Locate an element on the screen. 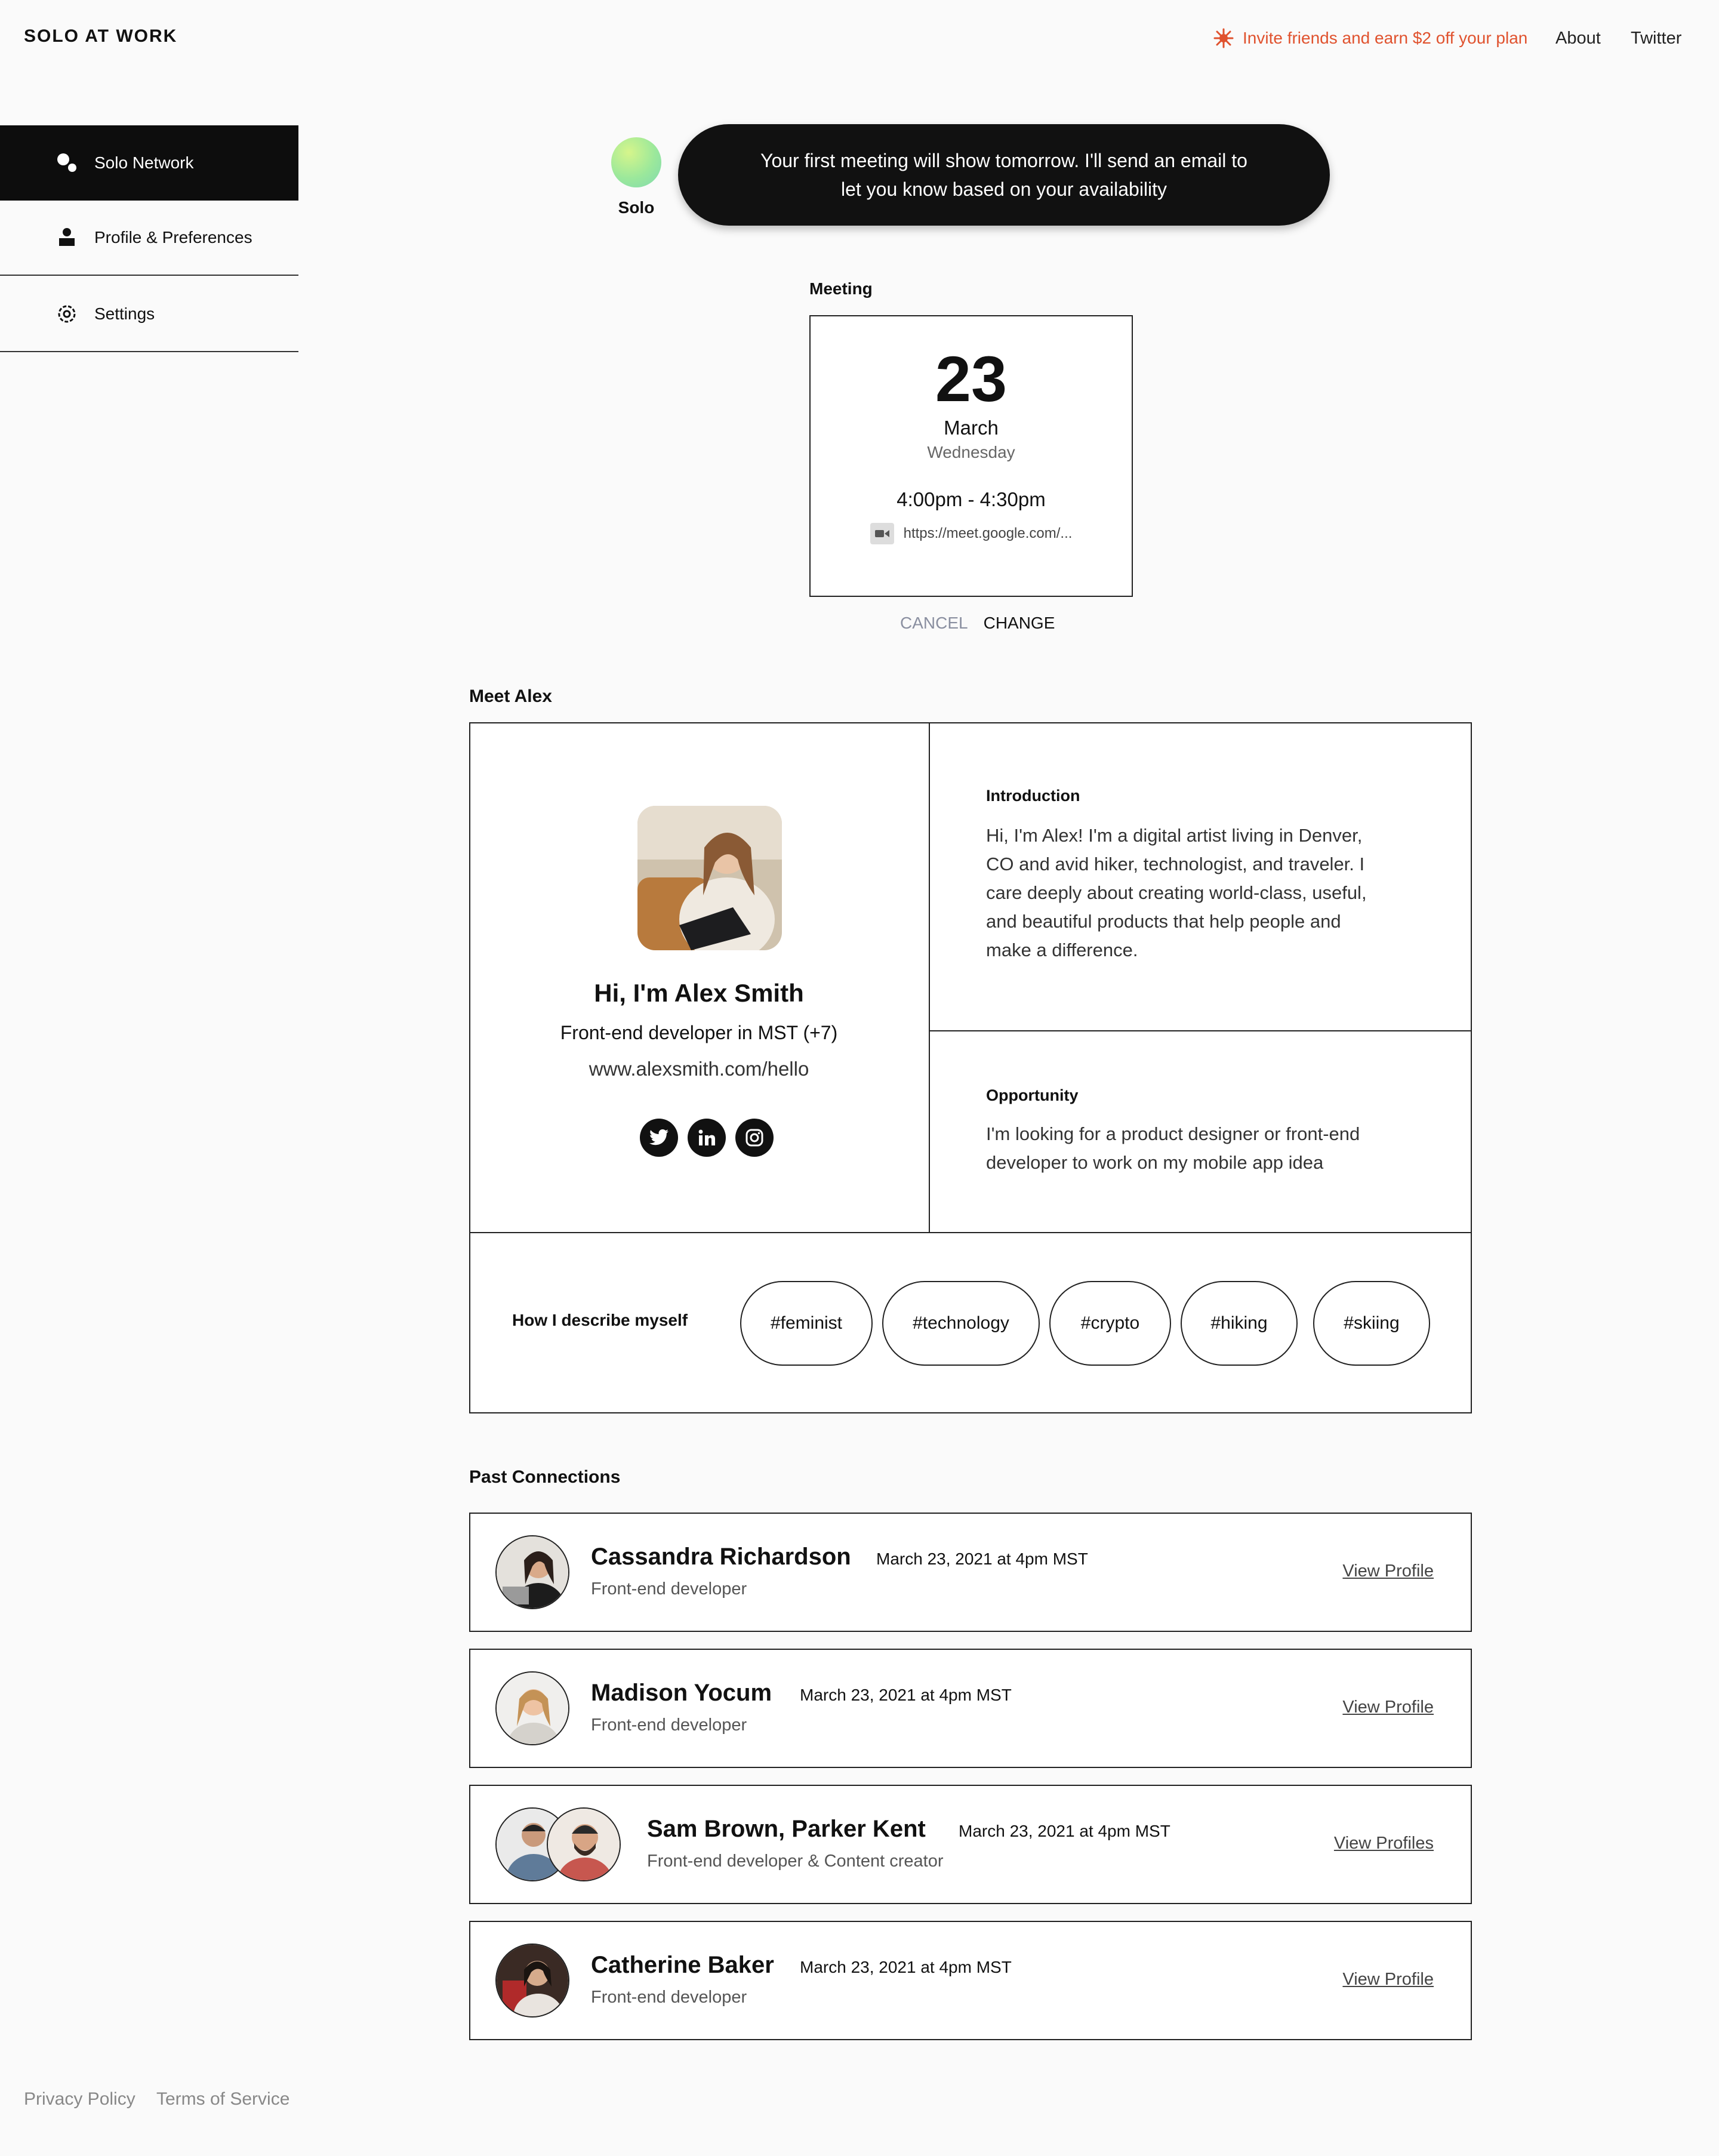 Image resolution: width=1719 pixels, height=2156 pixels. sidebar-item-profile-preferences: Profile & Preferences is located at coordinates (149, 238).